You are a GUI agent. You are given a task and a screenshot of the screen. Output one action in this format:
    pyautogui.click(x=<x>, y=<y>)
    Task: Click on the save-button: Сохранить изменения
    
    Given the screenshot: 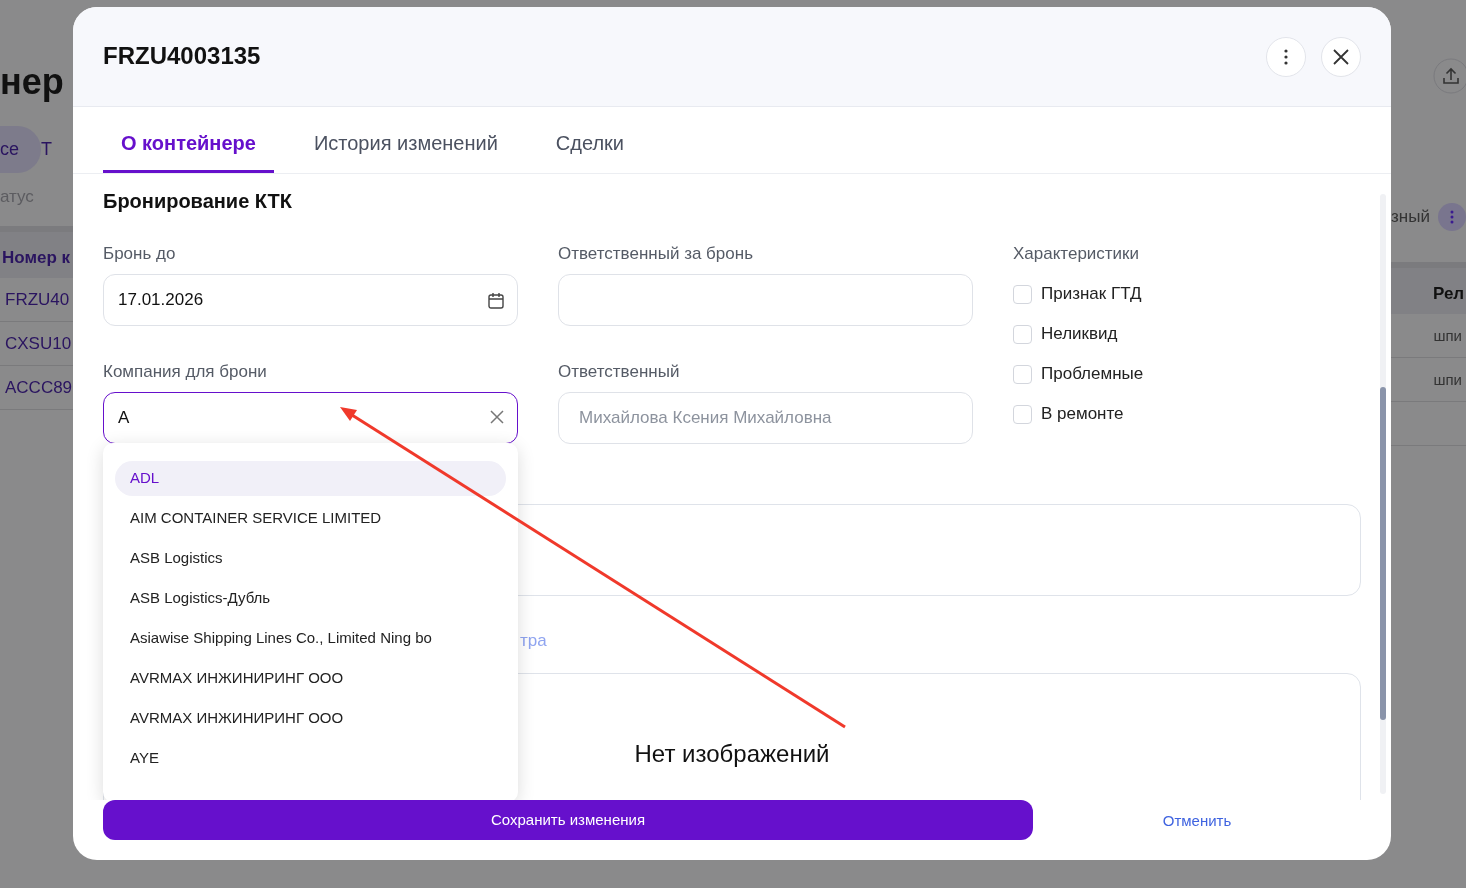 What is the action you would take?
    pyautogui.click(x=568, y=820)
    